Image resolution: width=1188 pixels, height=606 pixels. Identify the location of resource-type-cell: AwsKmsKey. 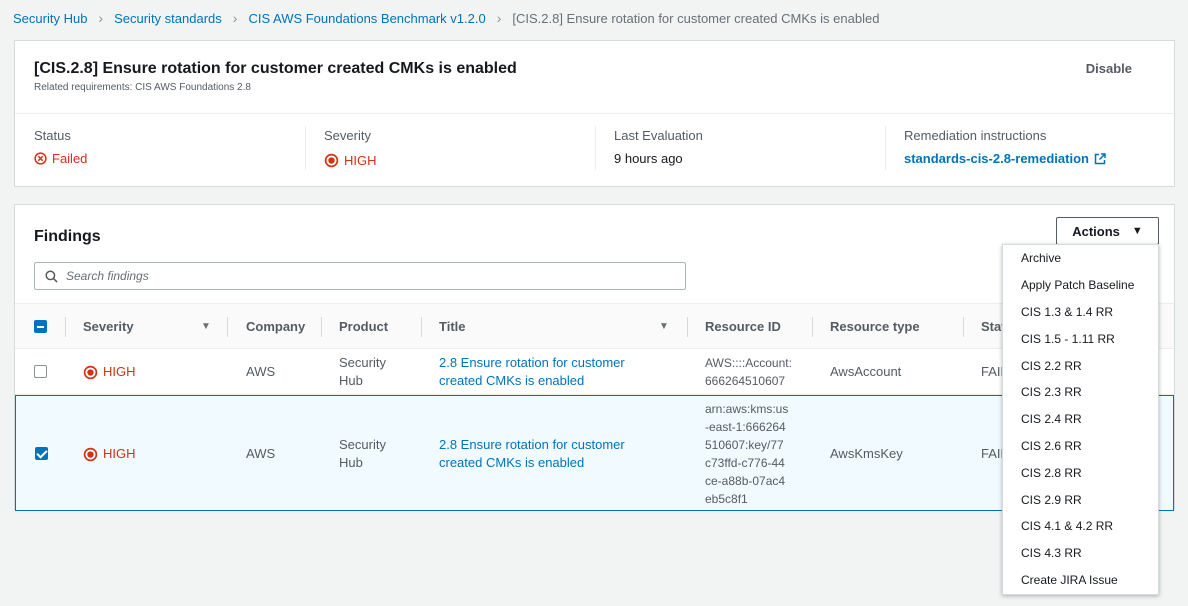
(866, 453).